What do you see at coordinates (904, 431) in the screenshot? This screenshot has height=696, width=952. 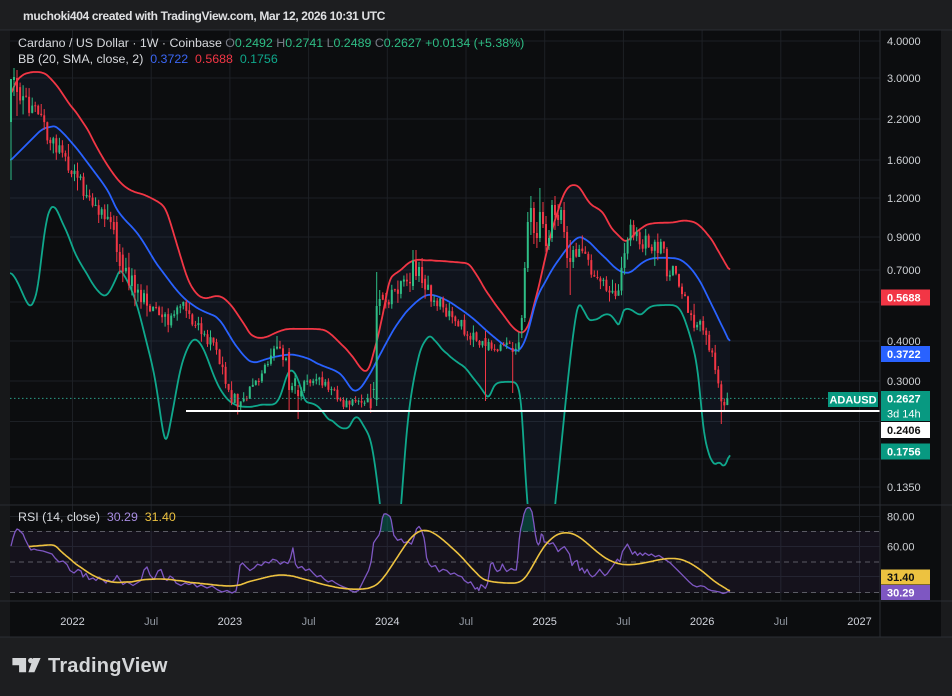 I see `svg-text: 0.2406` at bounding box center [904, 431].